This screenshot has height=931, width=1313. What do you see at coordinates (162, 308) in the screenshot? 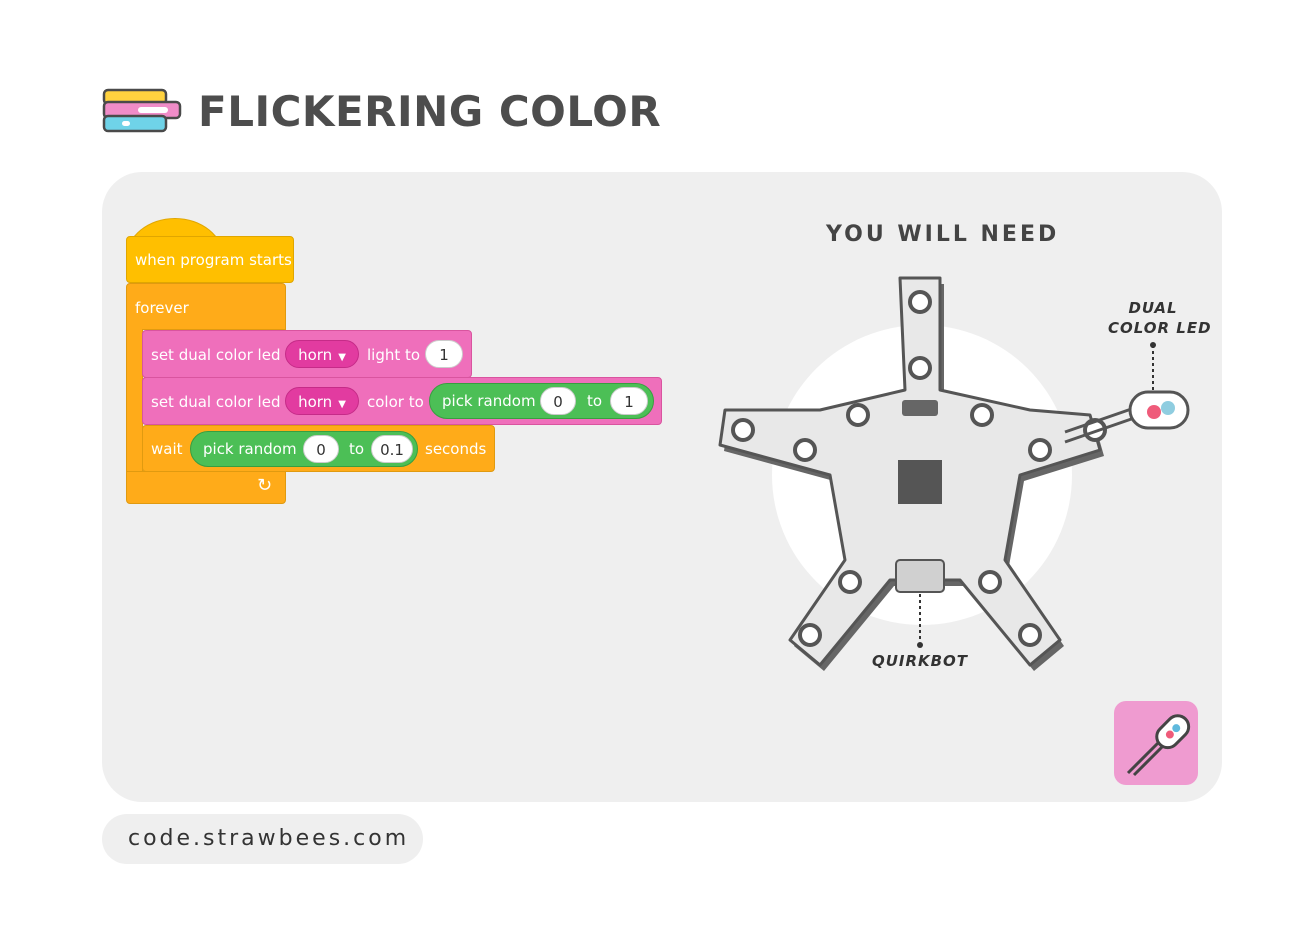
I see `forever-label: forever` at bounding box center [162, 308].